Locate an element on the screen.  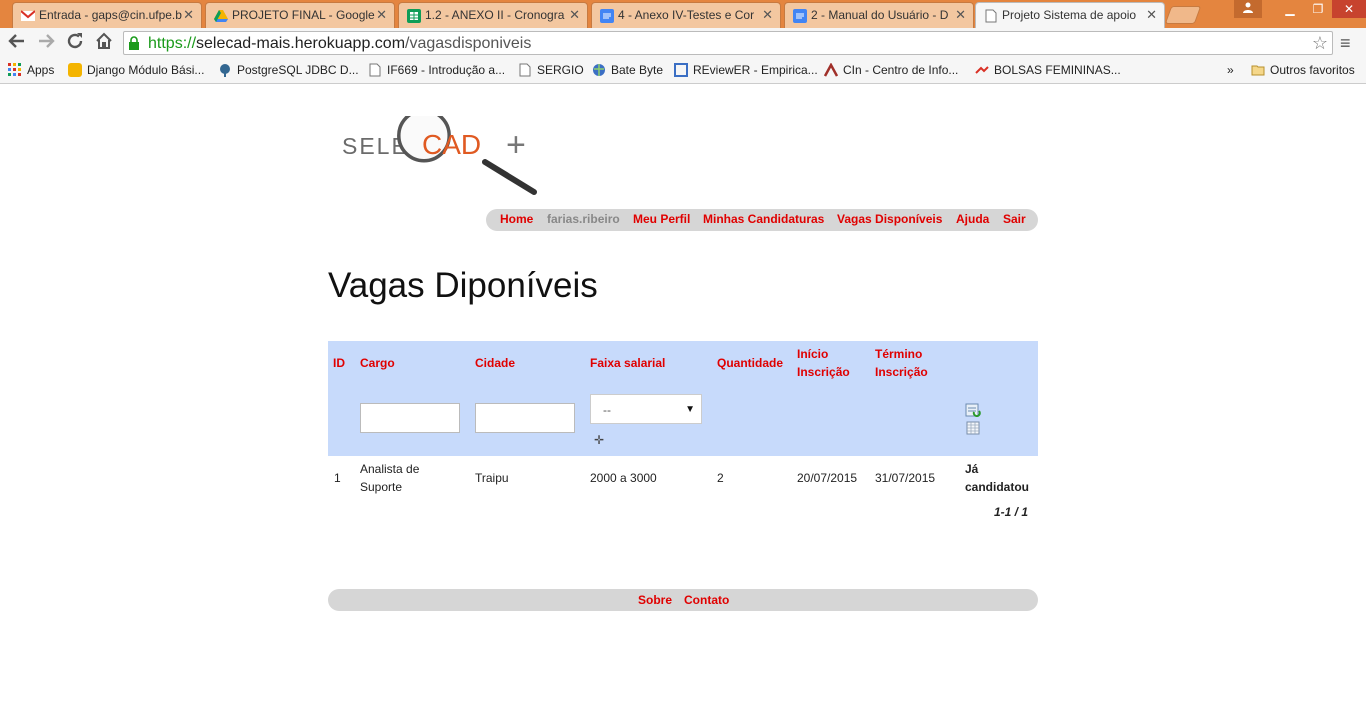
col-header-id: ID is located at coordinates (339, 363).